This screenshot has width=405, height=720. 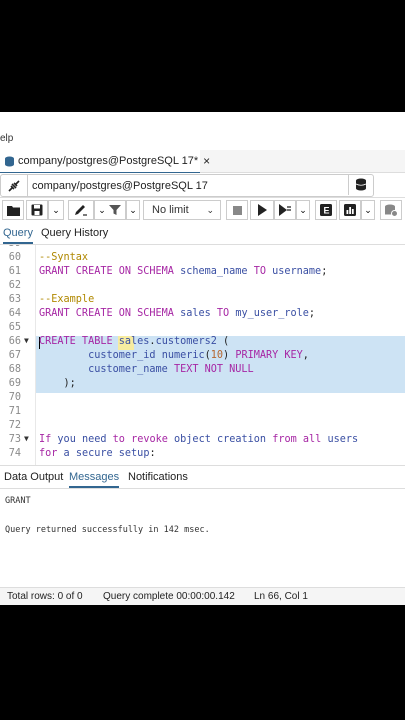 I want to click on explain-analyze-button, so click(x=350, y=210).